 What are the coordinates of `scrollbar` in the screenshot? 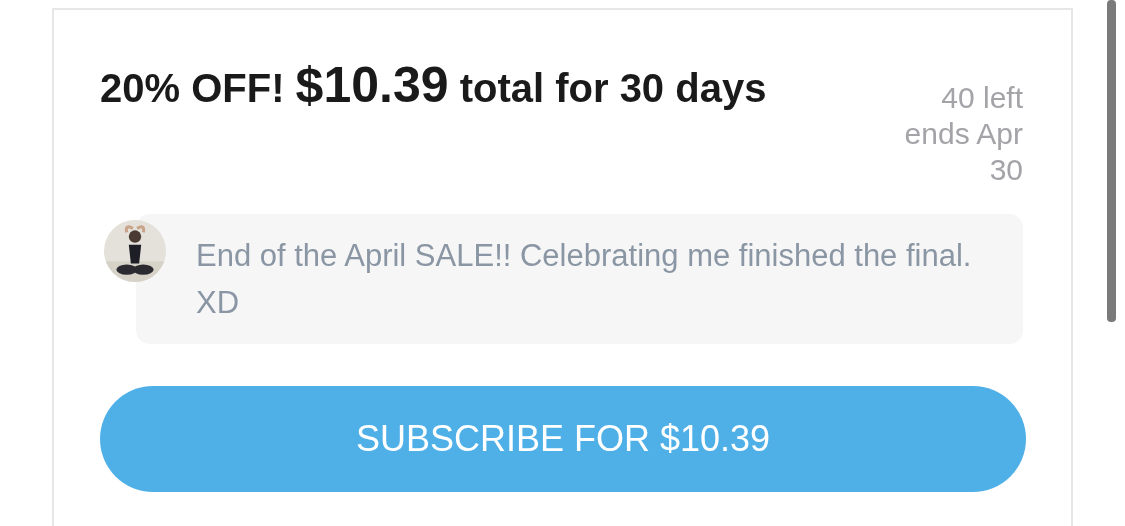 It's located at (1111, 161).